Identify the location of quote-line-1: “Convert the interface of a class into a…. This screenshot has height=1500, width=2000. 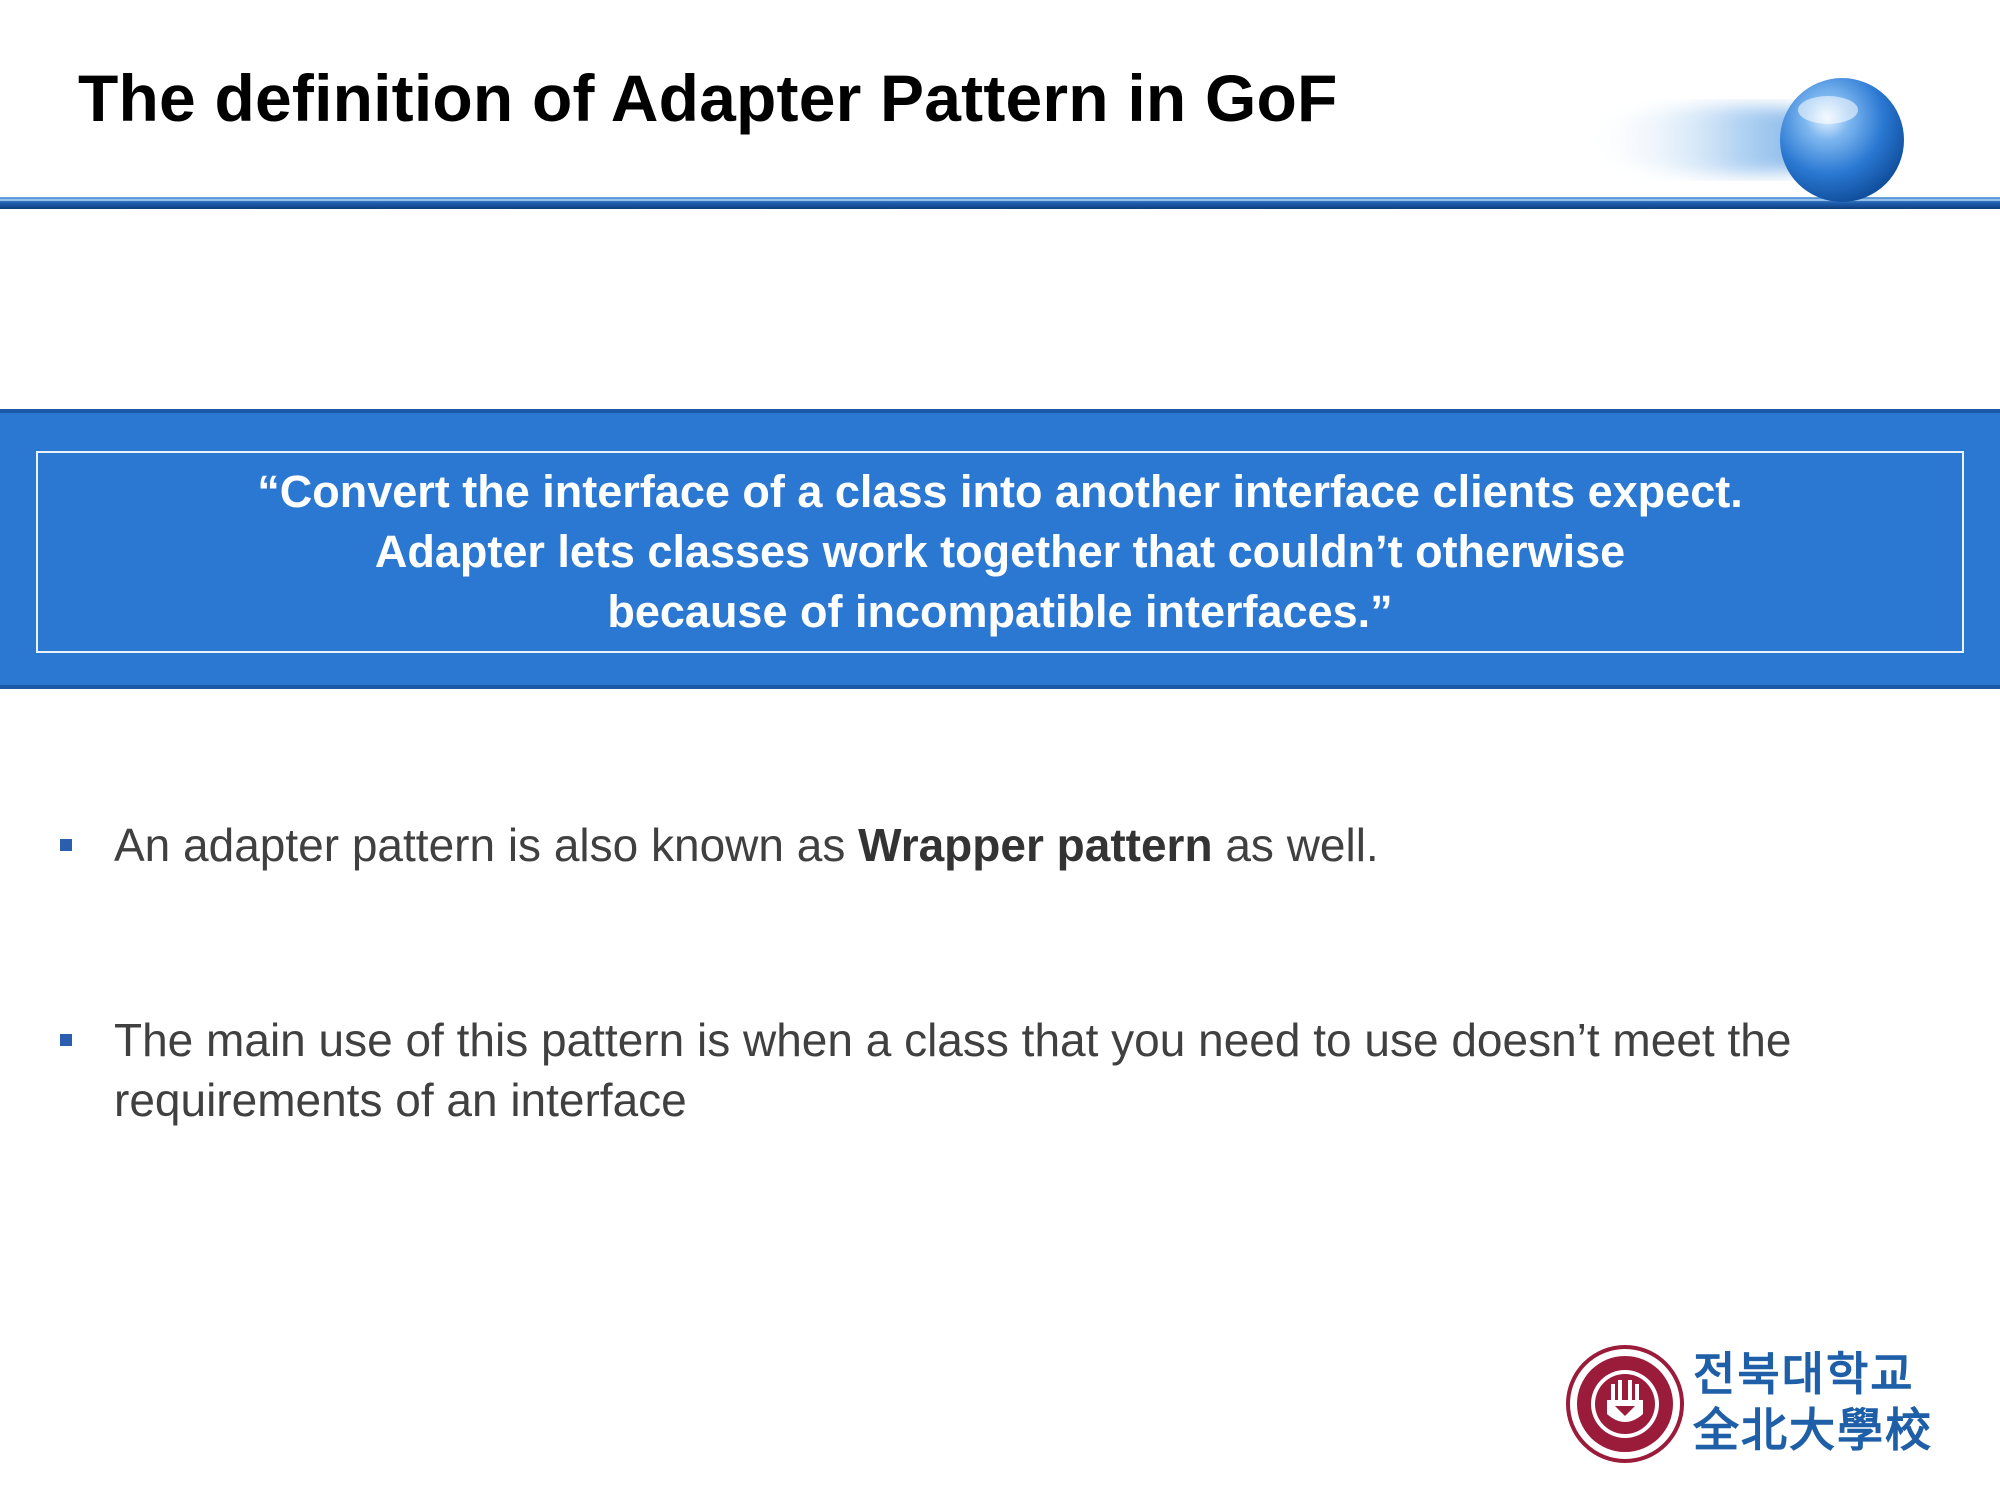
(1000, 491).